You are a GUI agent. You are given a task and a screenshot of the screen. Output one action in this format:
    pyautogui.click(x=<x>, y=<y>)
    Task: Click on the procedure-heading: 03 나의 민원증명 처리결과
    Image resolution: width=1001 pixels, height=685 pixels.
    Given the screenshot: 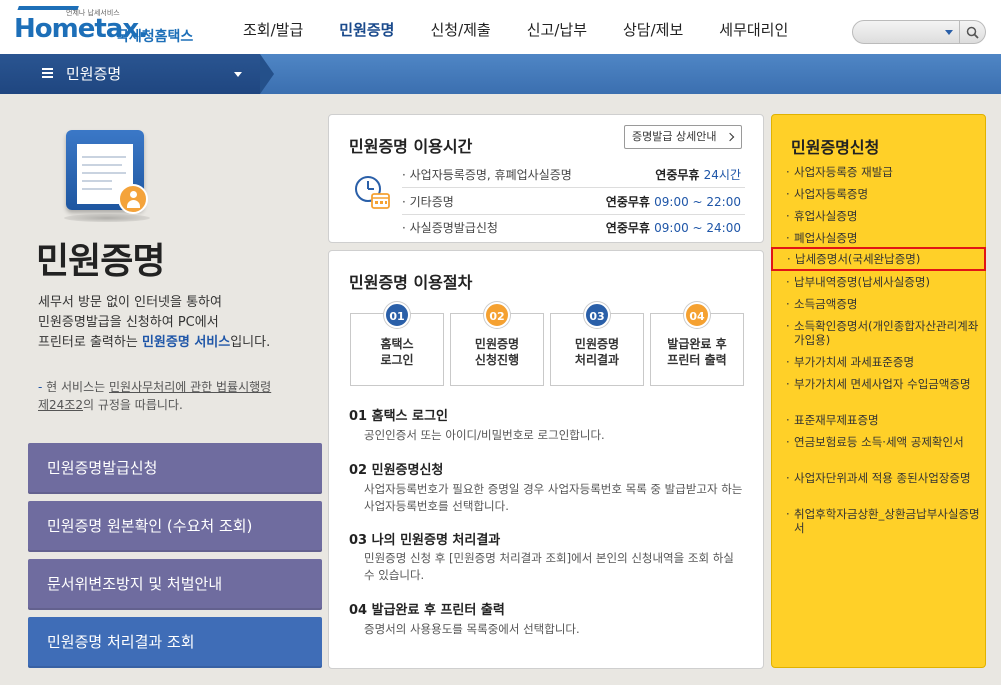 What is the action you would take?
    pyautogui.click(x=425, y=540)
    